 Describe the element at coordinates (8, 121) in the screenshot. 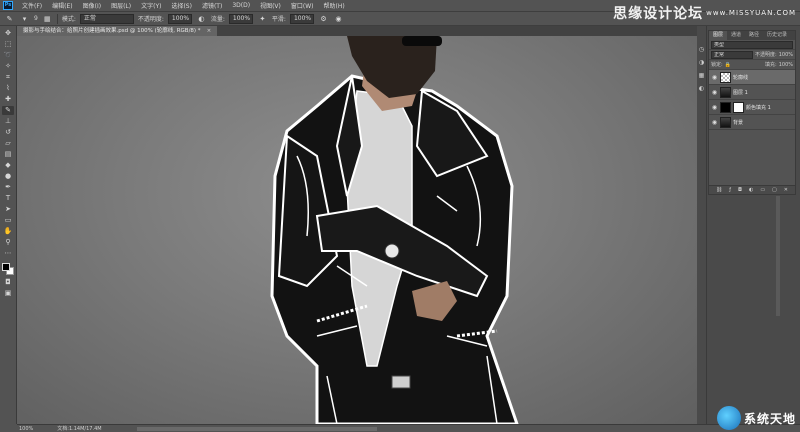

I see `clone-stamp-tool-icon: ⊥` at that location.